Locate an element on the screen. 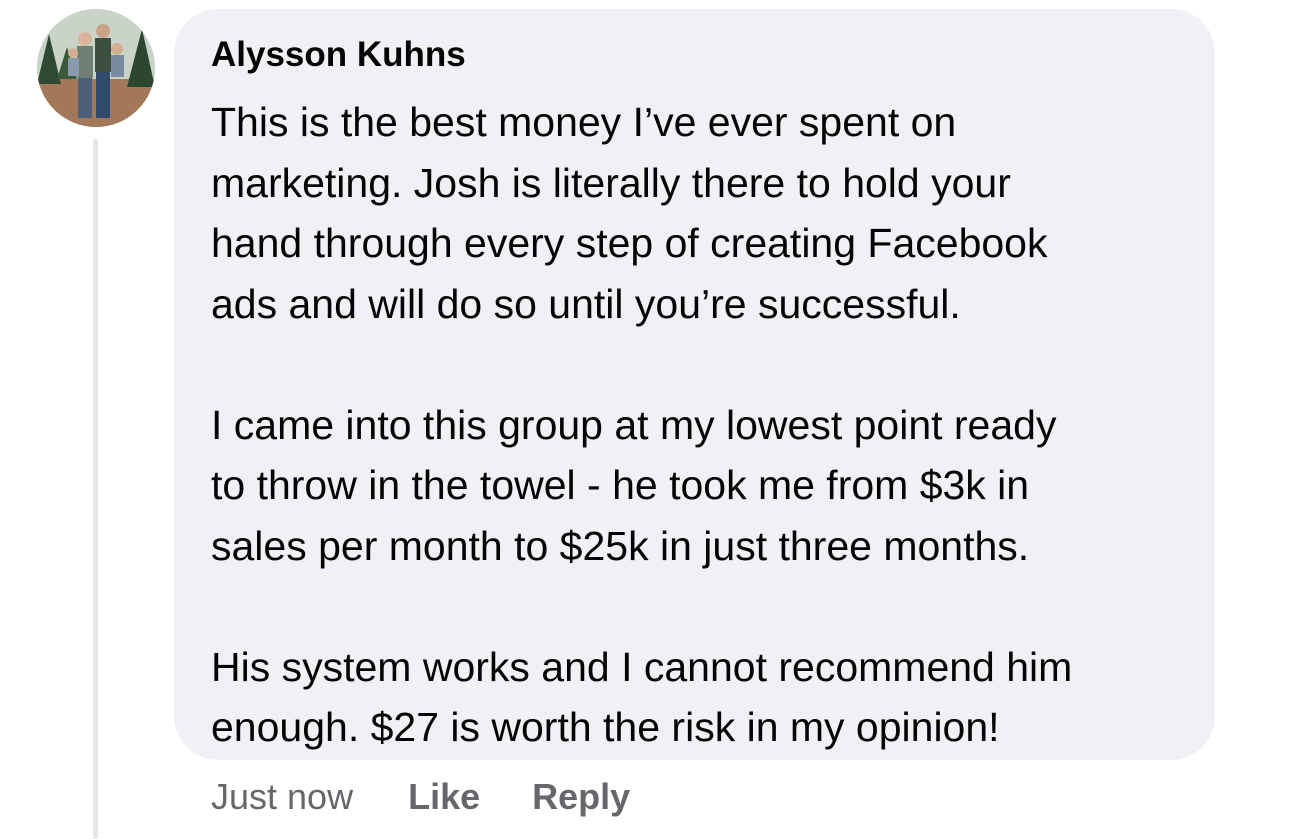  thread-line is located at coordinates (95, 489).